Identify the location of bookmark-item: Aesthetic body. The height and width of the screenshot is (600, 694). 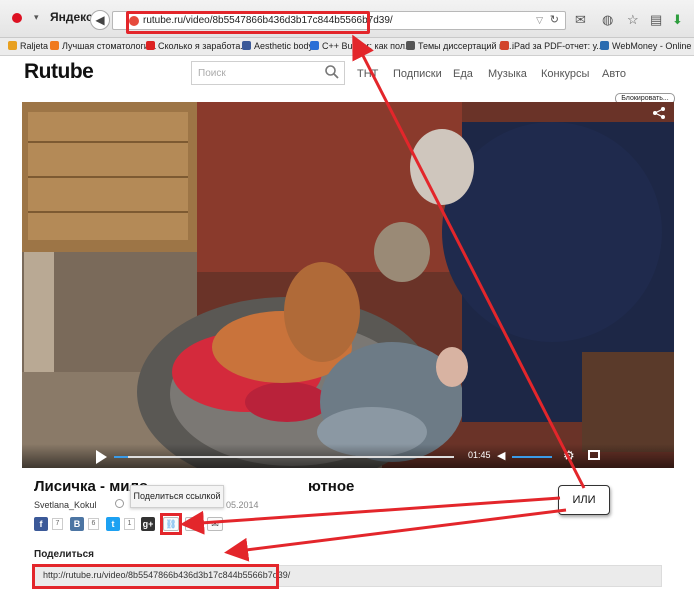
(277, 46).